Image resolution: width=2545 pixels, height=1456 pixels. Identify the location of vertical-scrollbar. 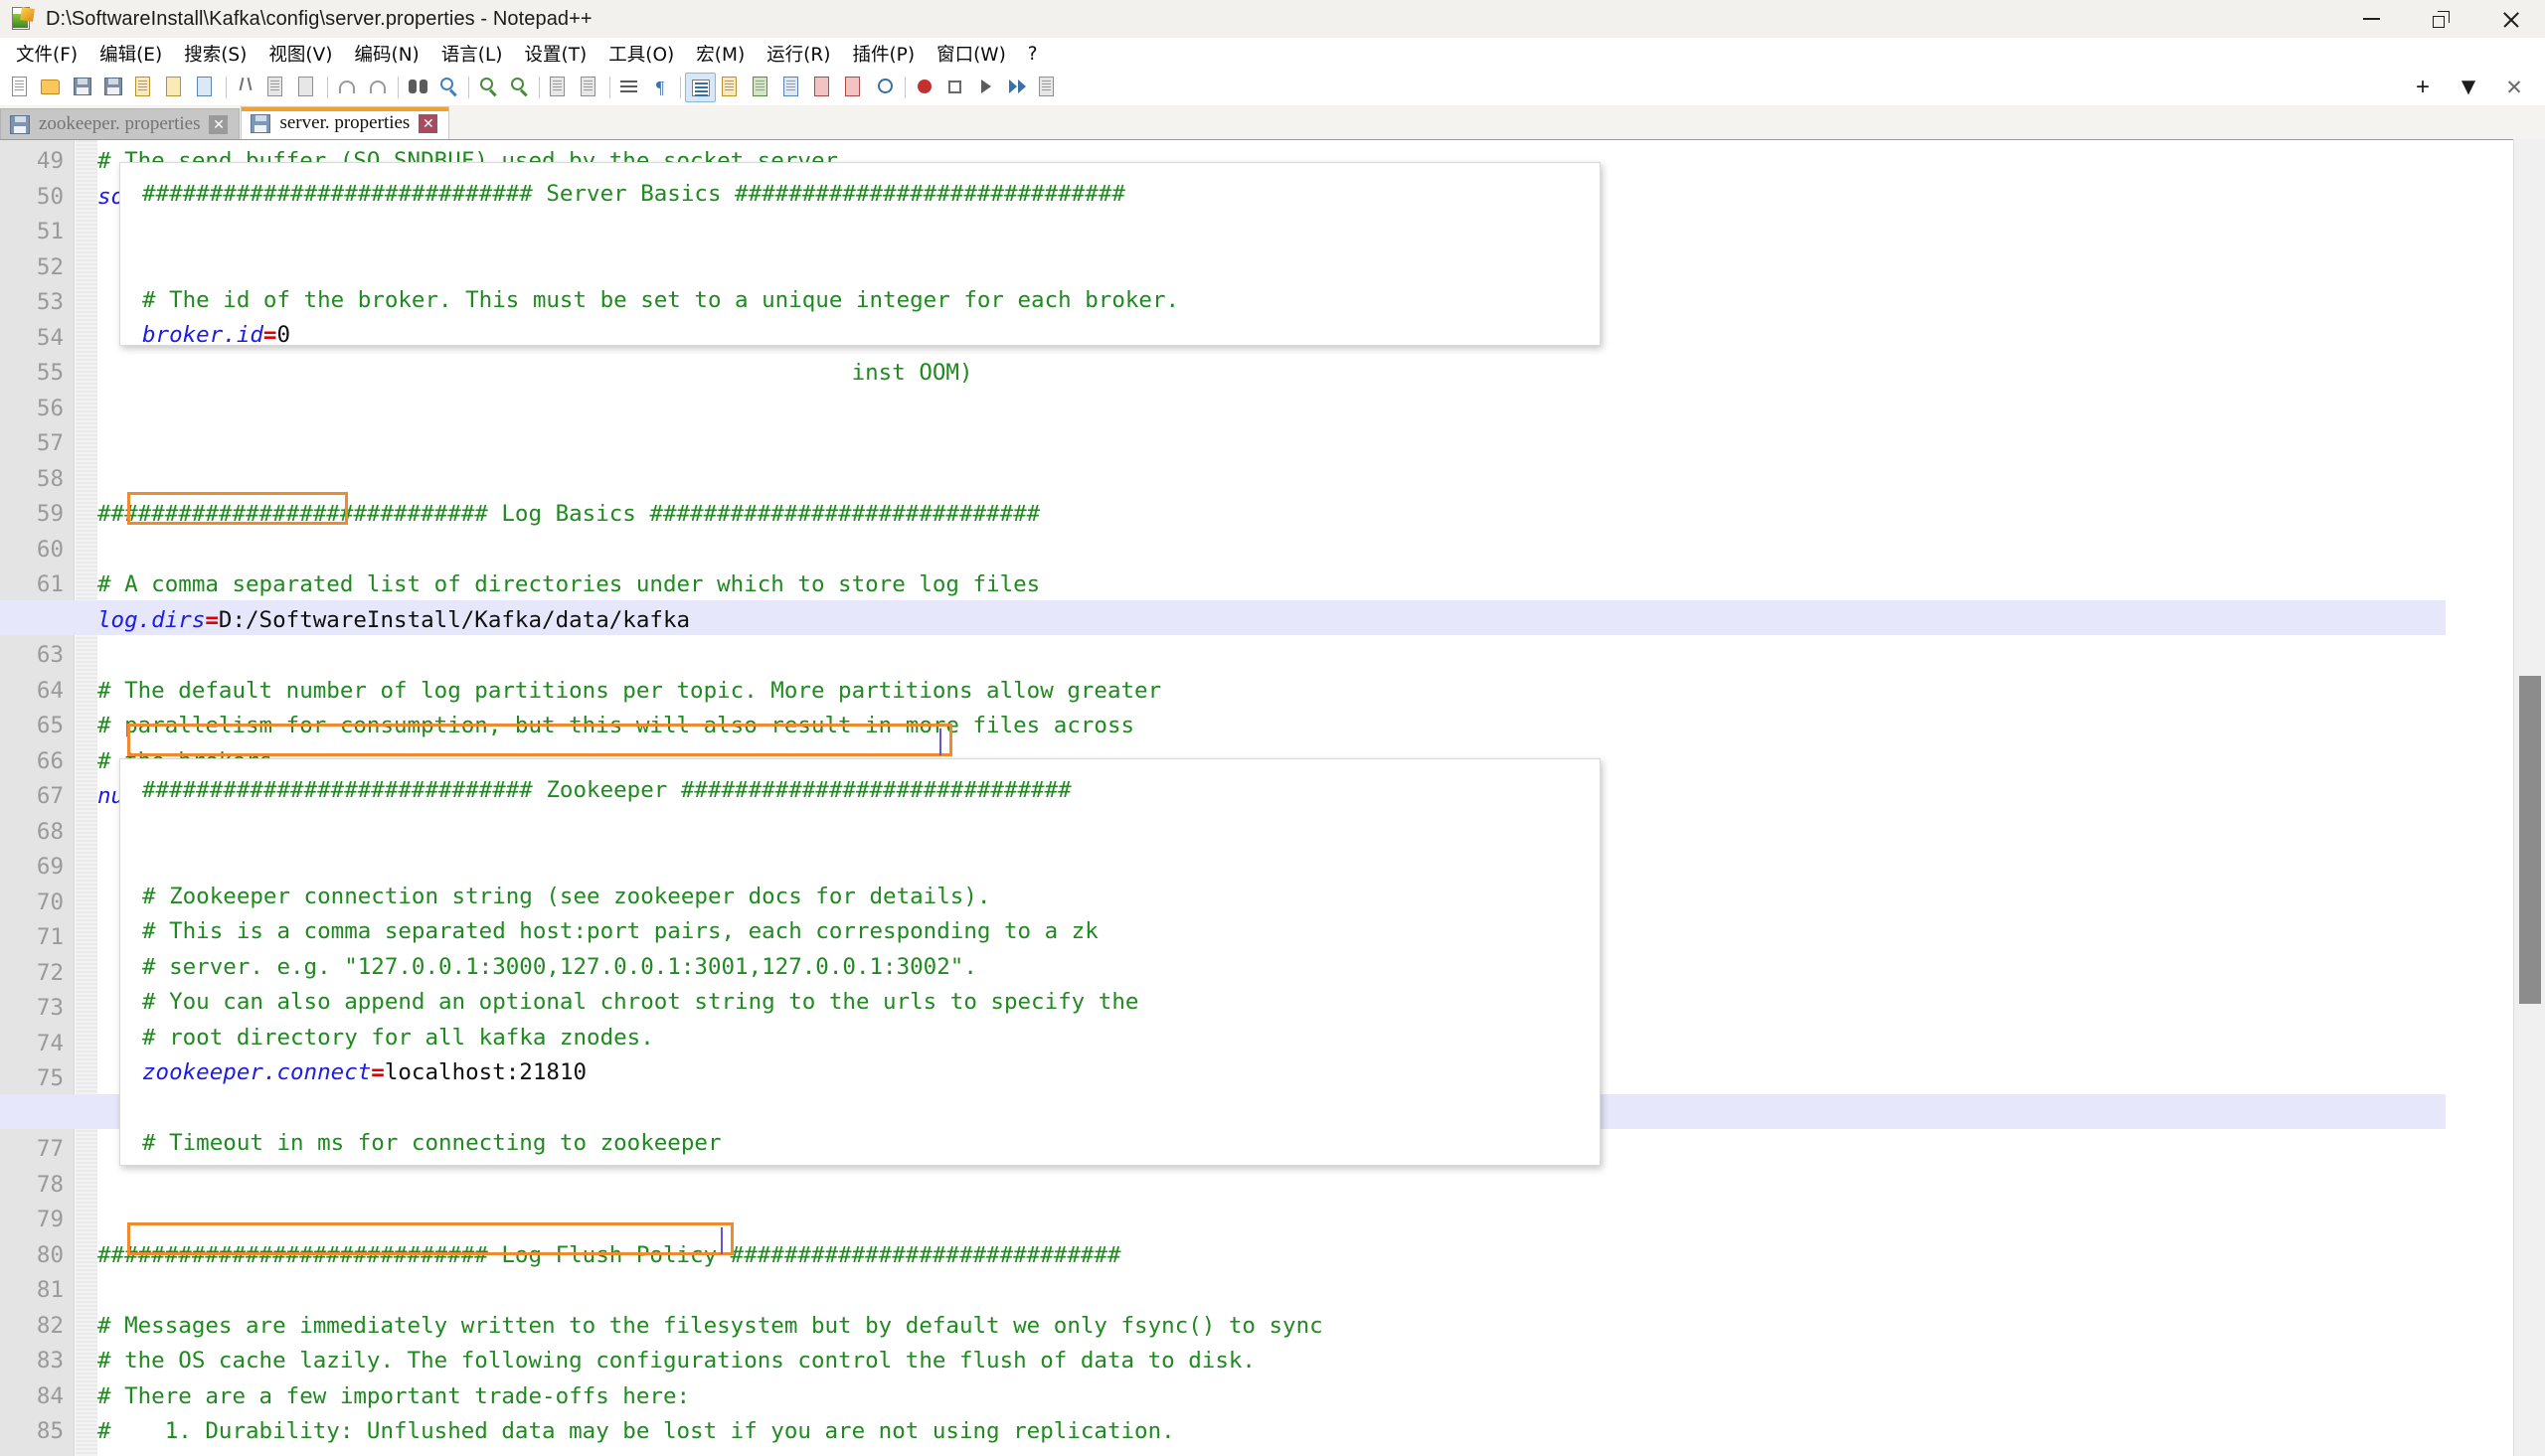
(2529, 797).